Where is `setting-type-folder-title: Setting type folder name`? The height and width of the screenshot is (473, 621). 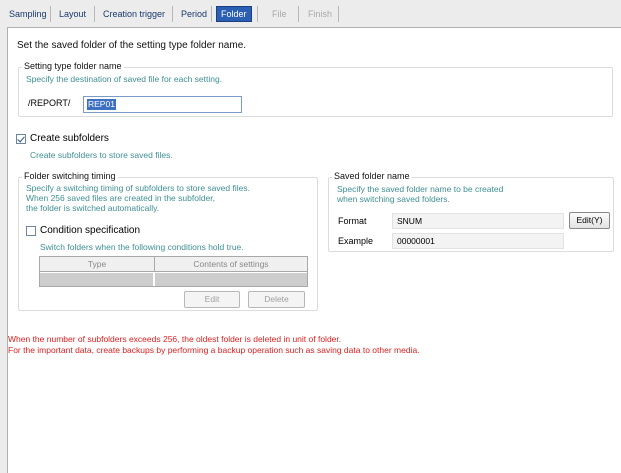
setting-type-folder-title: Setting type folder name is located at coordinates (73, 66).